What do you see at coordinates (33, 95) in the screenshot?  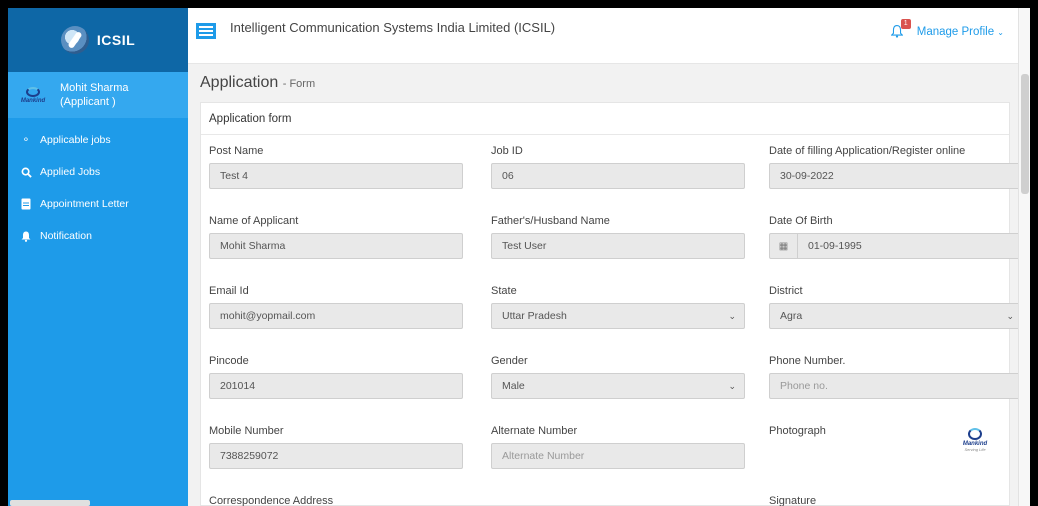 I see `mankind-logo-icon: Mankind` at bounding box center [33, 95].